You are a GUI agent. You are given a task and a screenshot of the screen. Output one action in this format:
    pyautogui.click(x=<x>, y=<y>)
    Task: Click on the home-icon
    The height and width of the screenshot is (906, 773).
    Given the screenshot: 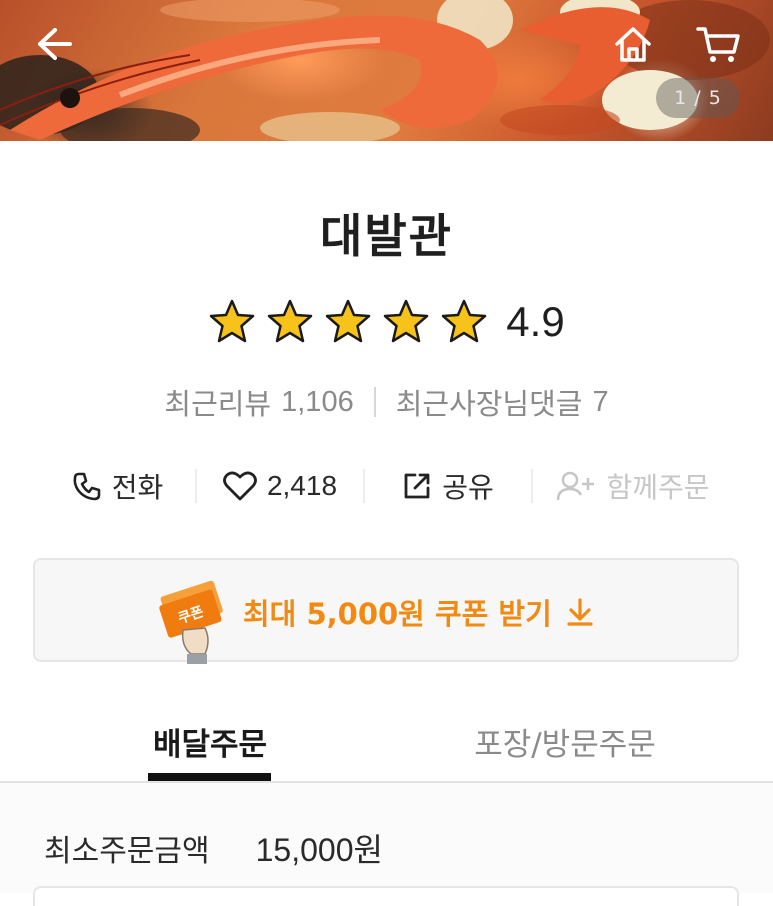 What is the action you would take?
    pyautogui.click(x=633, y=44)
    